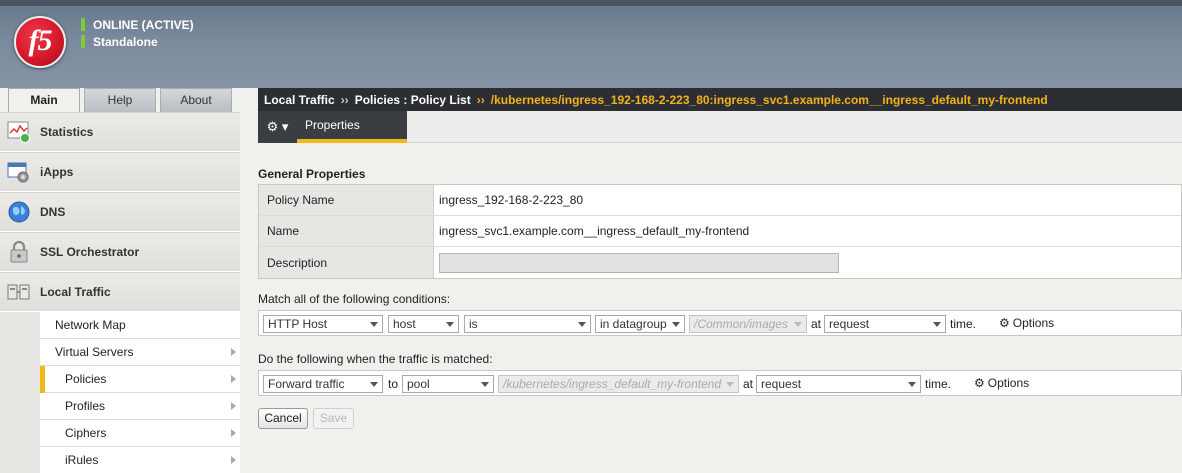 This screenshot has width=1182, height=473. What do you see at coordinates (720, 200) in the screenshot?
I see `table-row: Policy Name ingress_192-168-2-223_80` at bounding box center [720, 200].